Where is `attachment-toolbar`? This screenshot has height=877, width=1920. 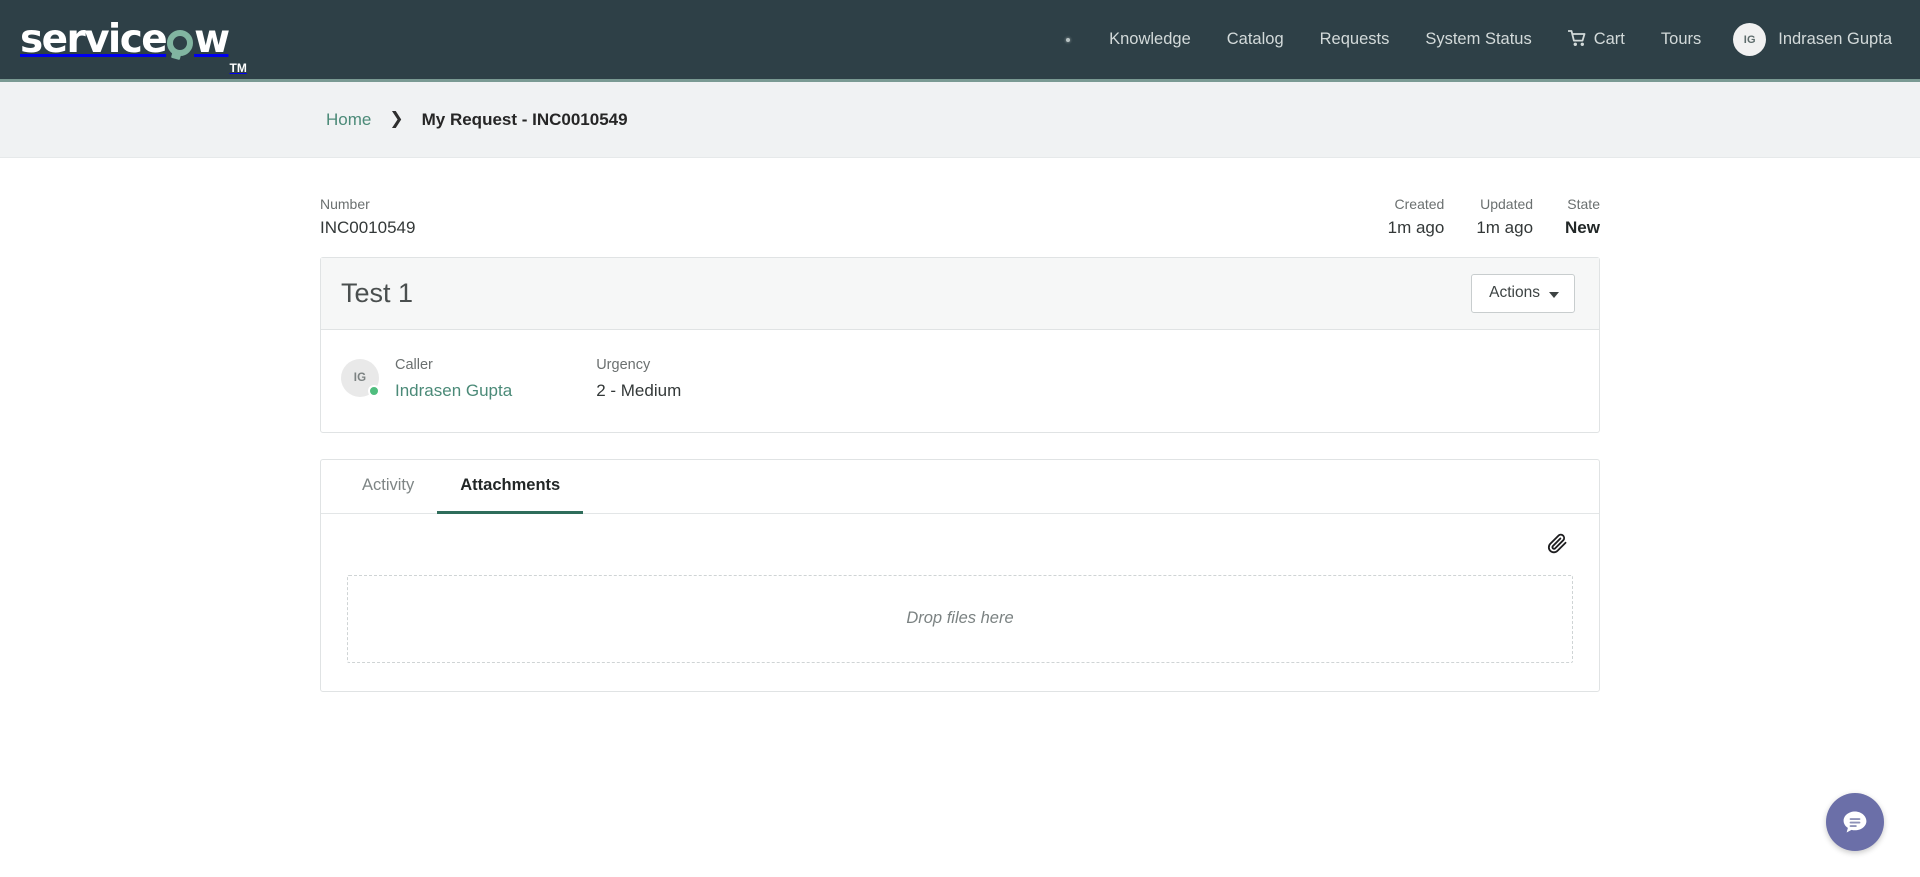 attachment-toolbar is located at coordinates (960, 540).